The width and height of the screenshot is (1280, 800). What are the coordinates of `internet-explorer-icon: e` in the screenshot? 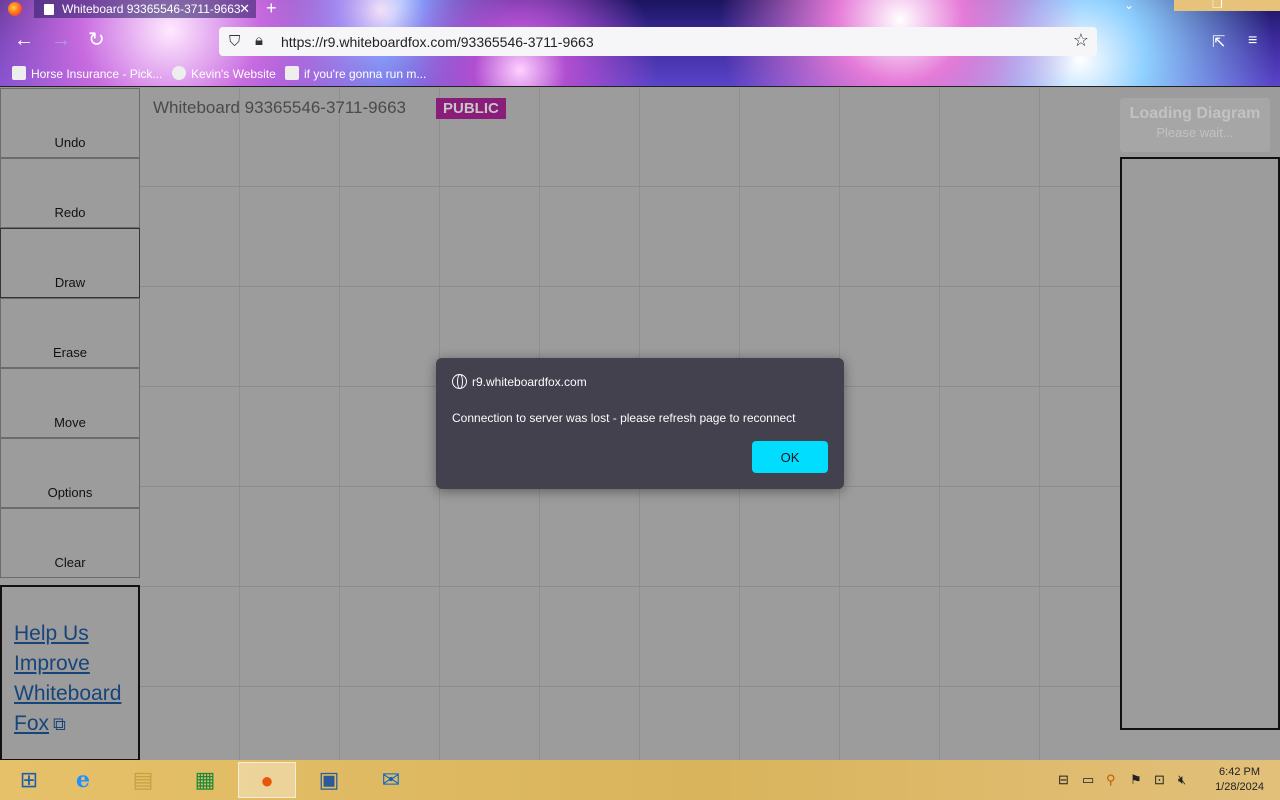 It's located at (83, 780).